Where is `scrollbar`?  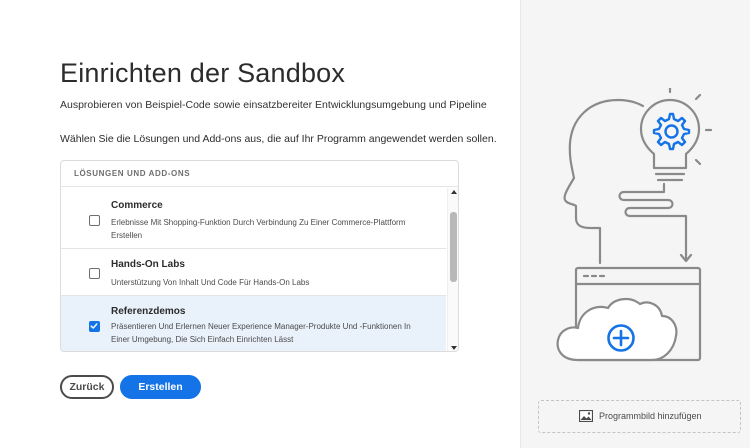 scrollbar is located at coordinates (452, 269).